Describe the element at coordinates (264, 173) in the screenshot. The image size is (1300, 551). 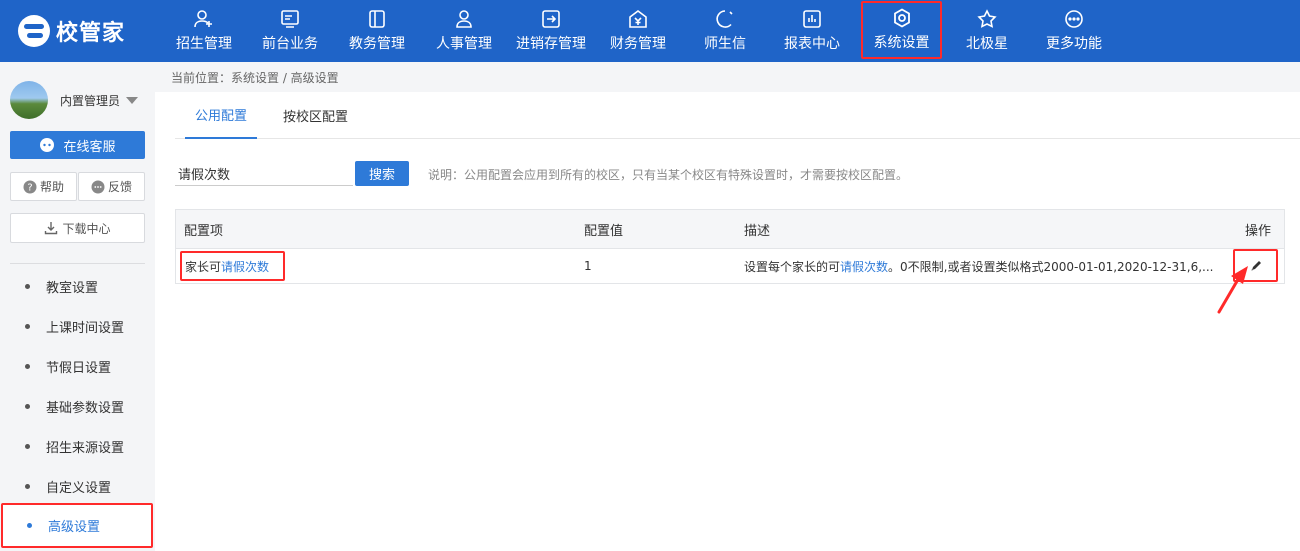
I see `search-input` at that location.